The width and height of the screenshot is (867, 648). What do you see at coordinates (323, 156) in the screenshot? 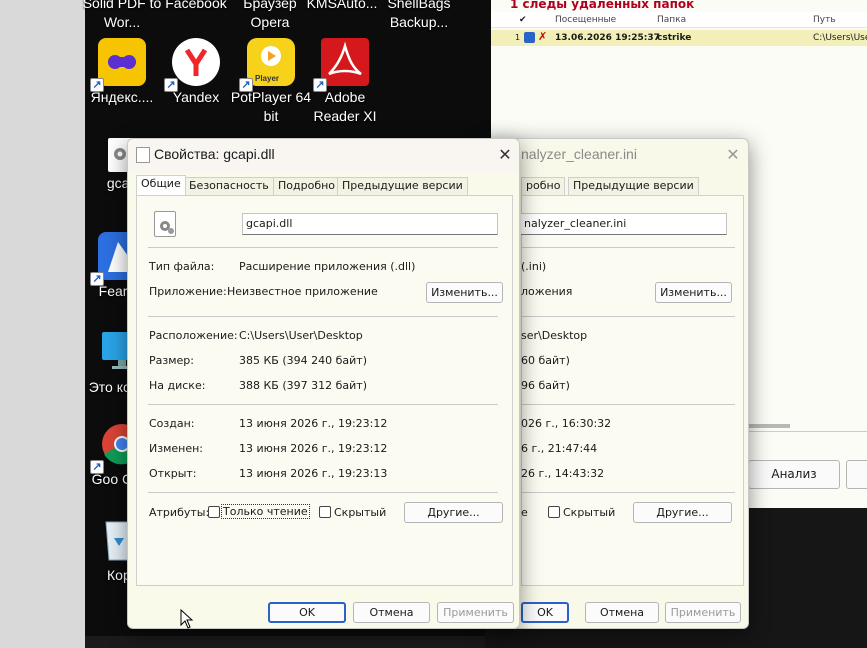
I see `dialog-titlebar: Свойства: gcapi.dll ✕` at bounding box center [323, 156].